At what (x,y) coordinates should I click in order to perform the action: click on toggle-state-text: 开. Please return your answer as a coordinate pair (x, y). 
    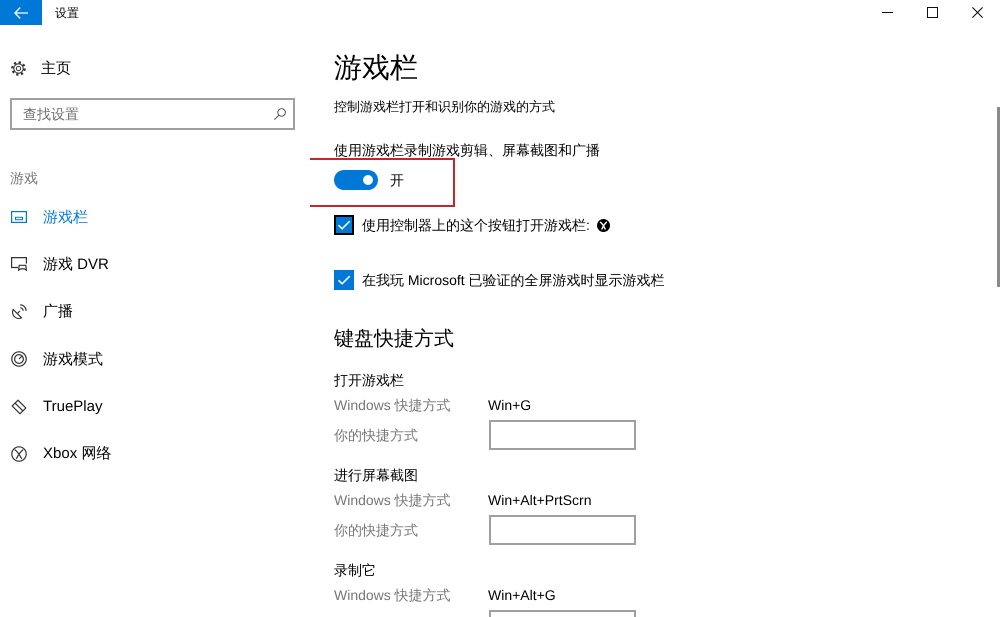
    Looking at the image, I should click on (397, 180).